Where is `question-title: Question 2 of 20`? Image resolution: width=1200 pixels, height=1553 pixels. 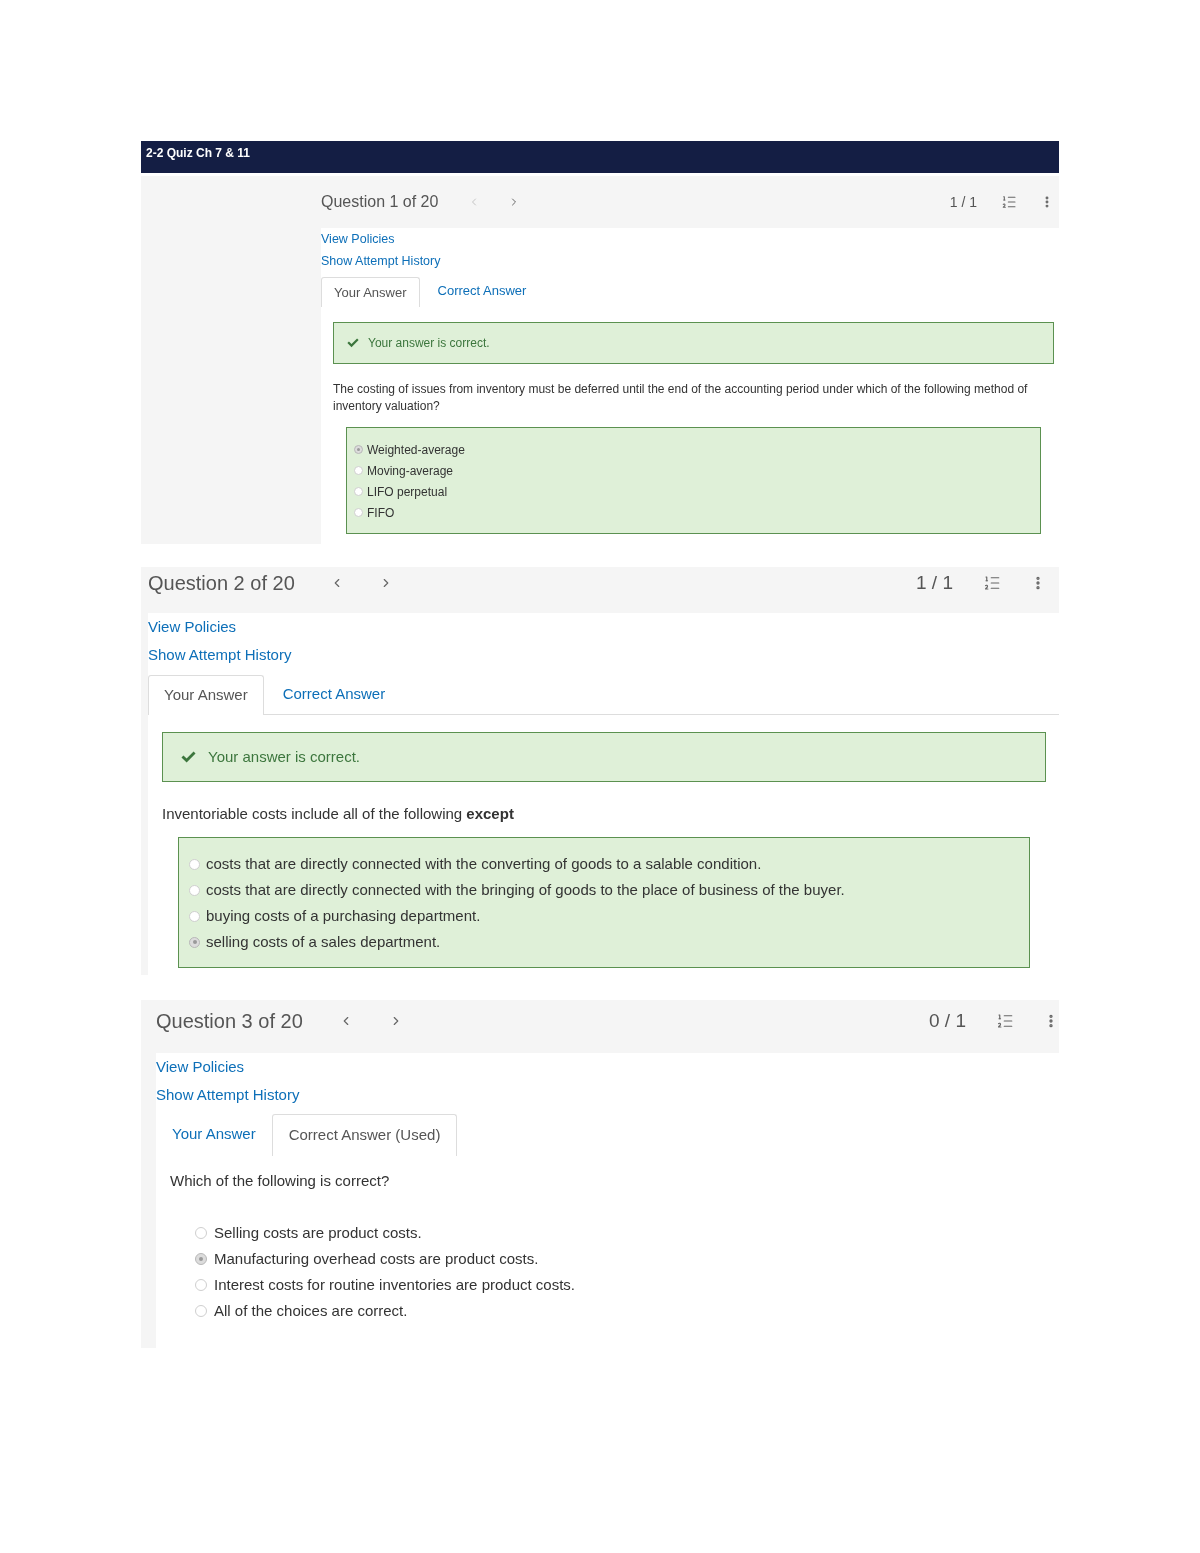 question-title: Question 2 of 20 is located at coordinates (221, 583).